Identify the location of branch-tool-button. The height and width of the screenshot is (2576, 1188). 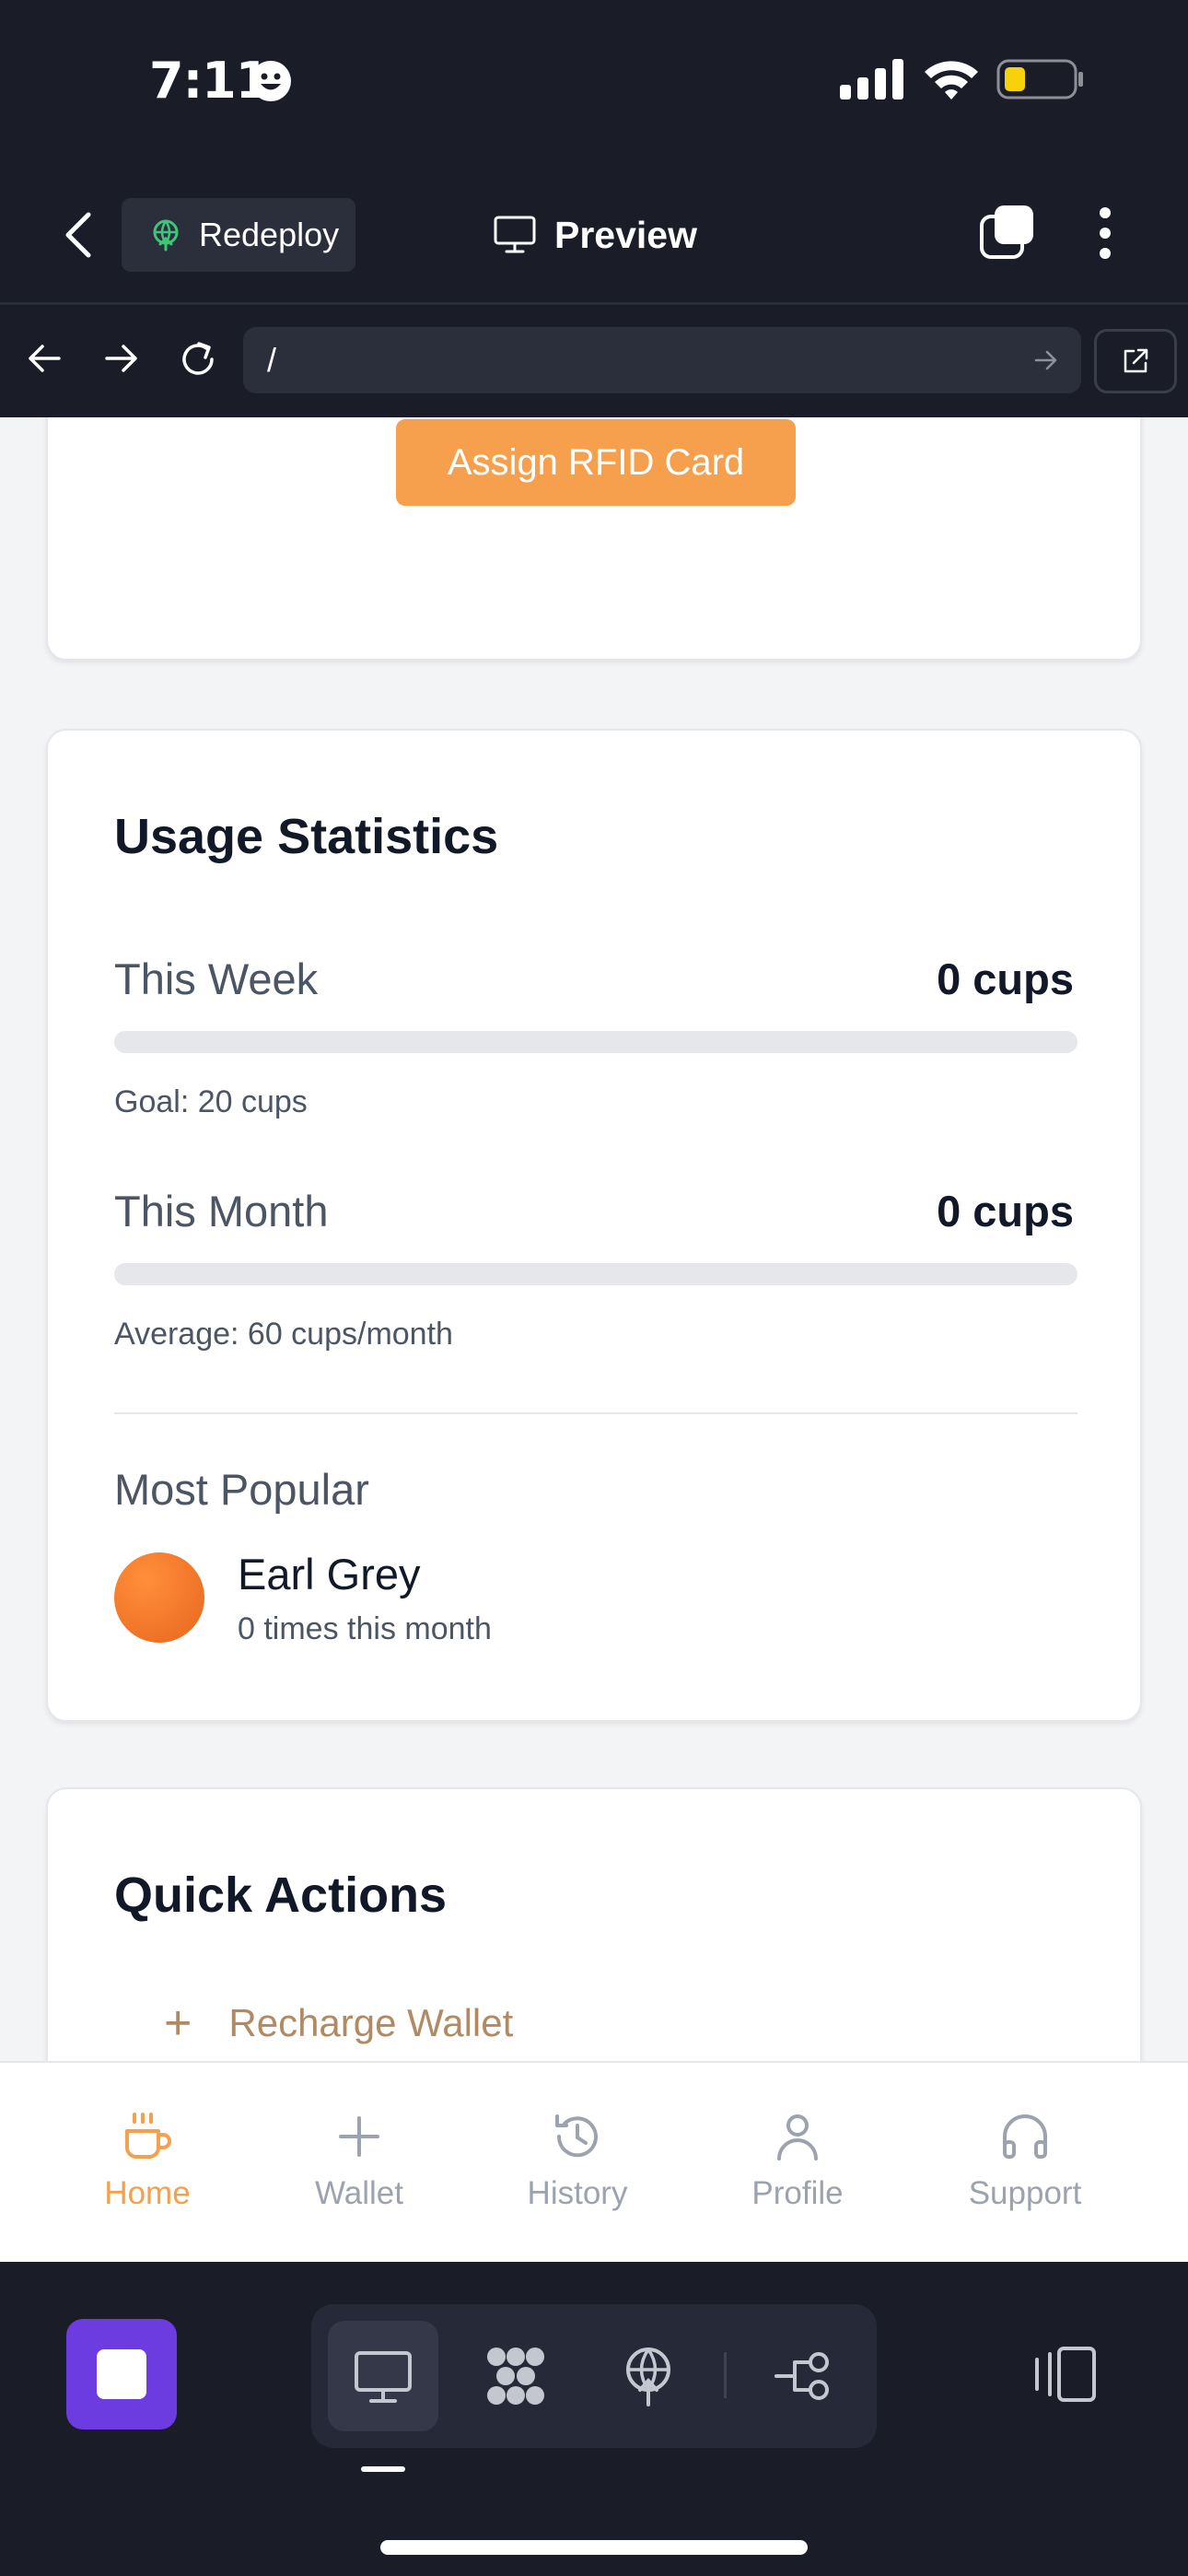
(805, 2376).